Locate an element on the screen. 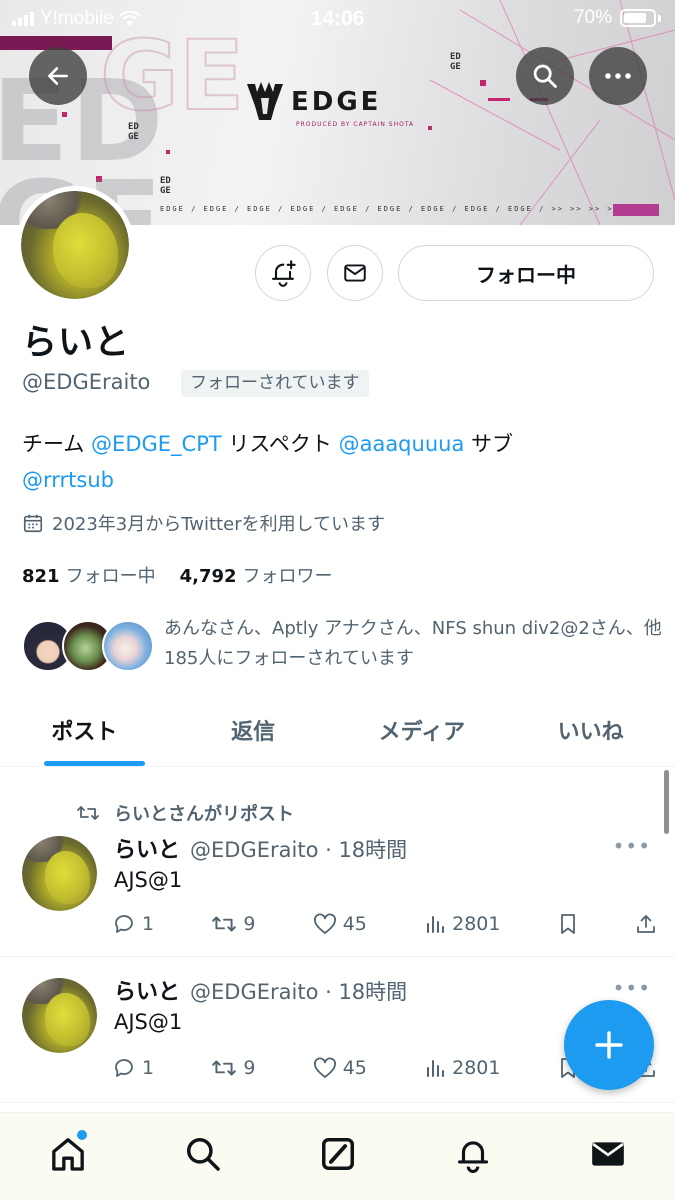  followers-link: 4,792 フォロワー is located at coordinates (256, 575).